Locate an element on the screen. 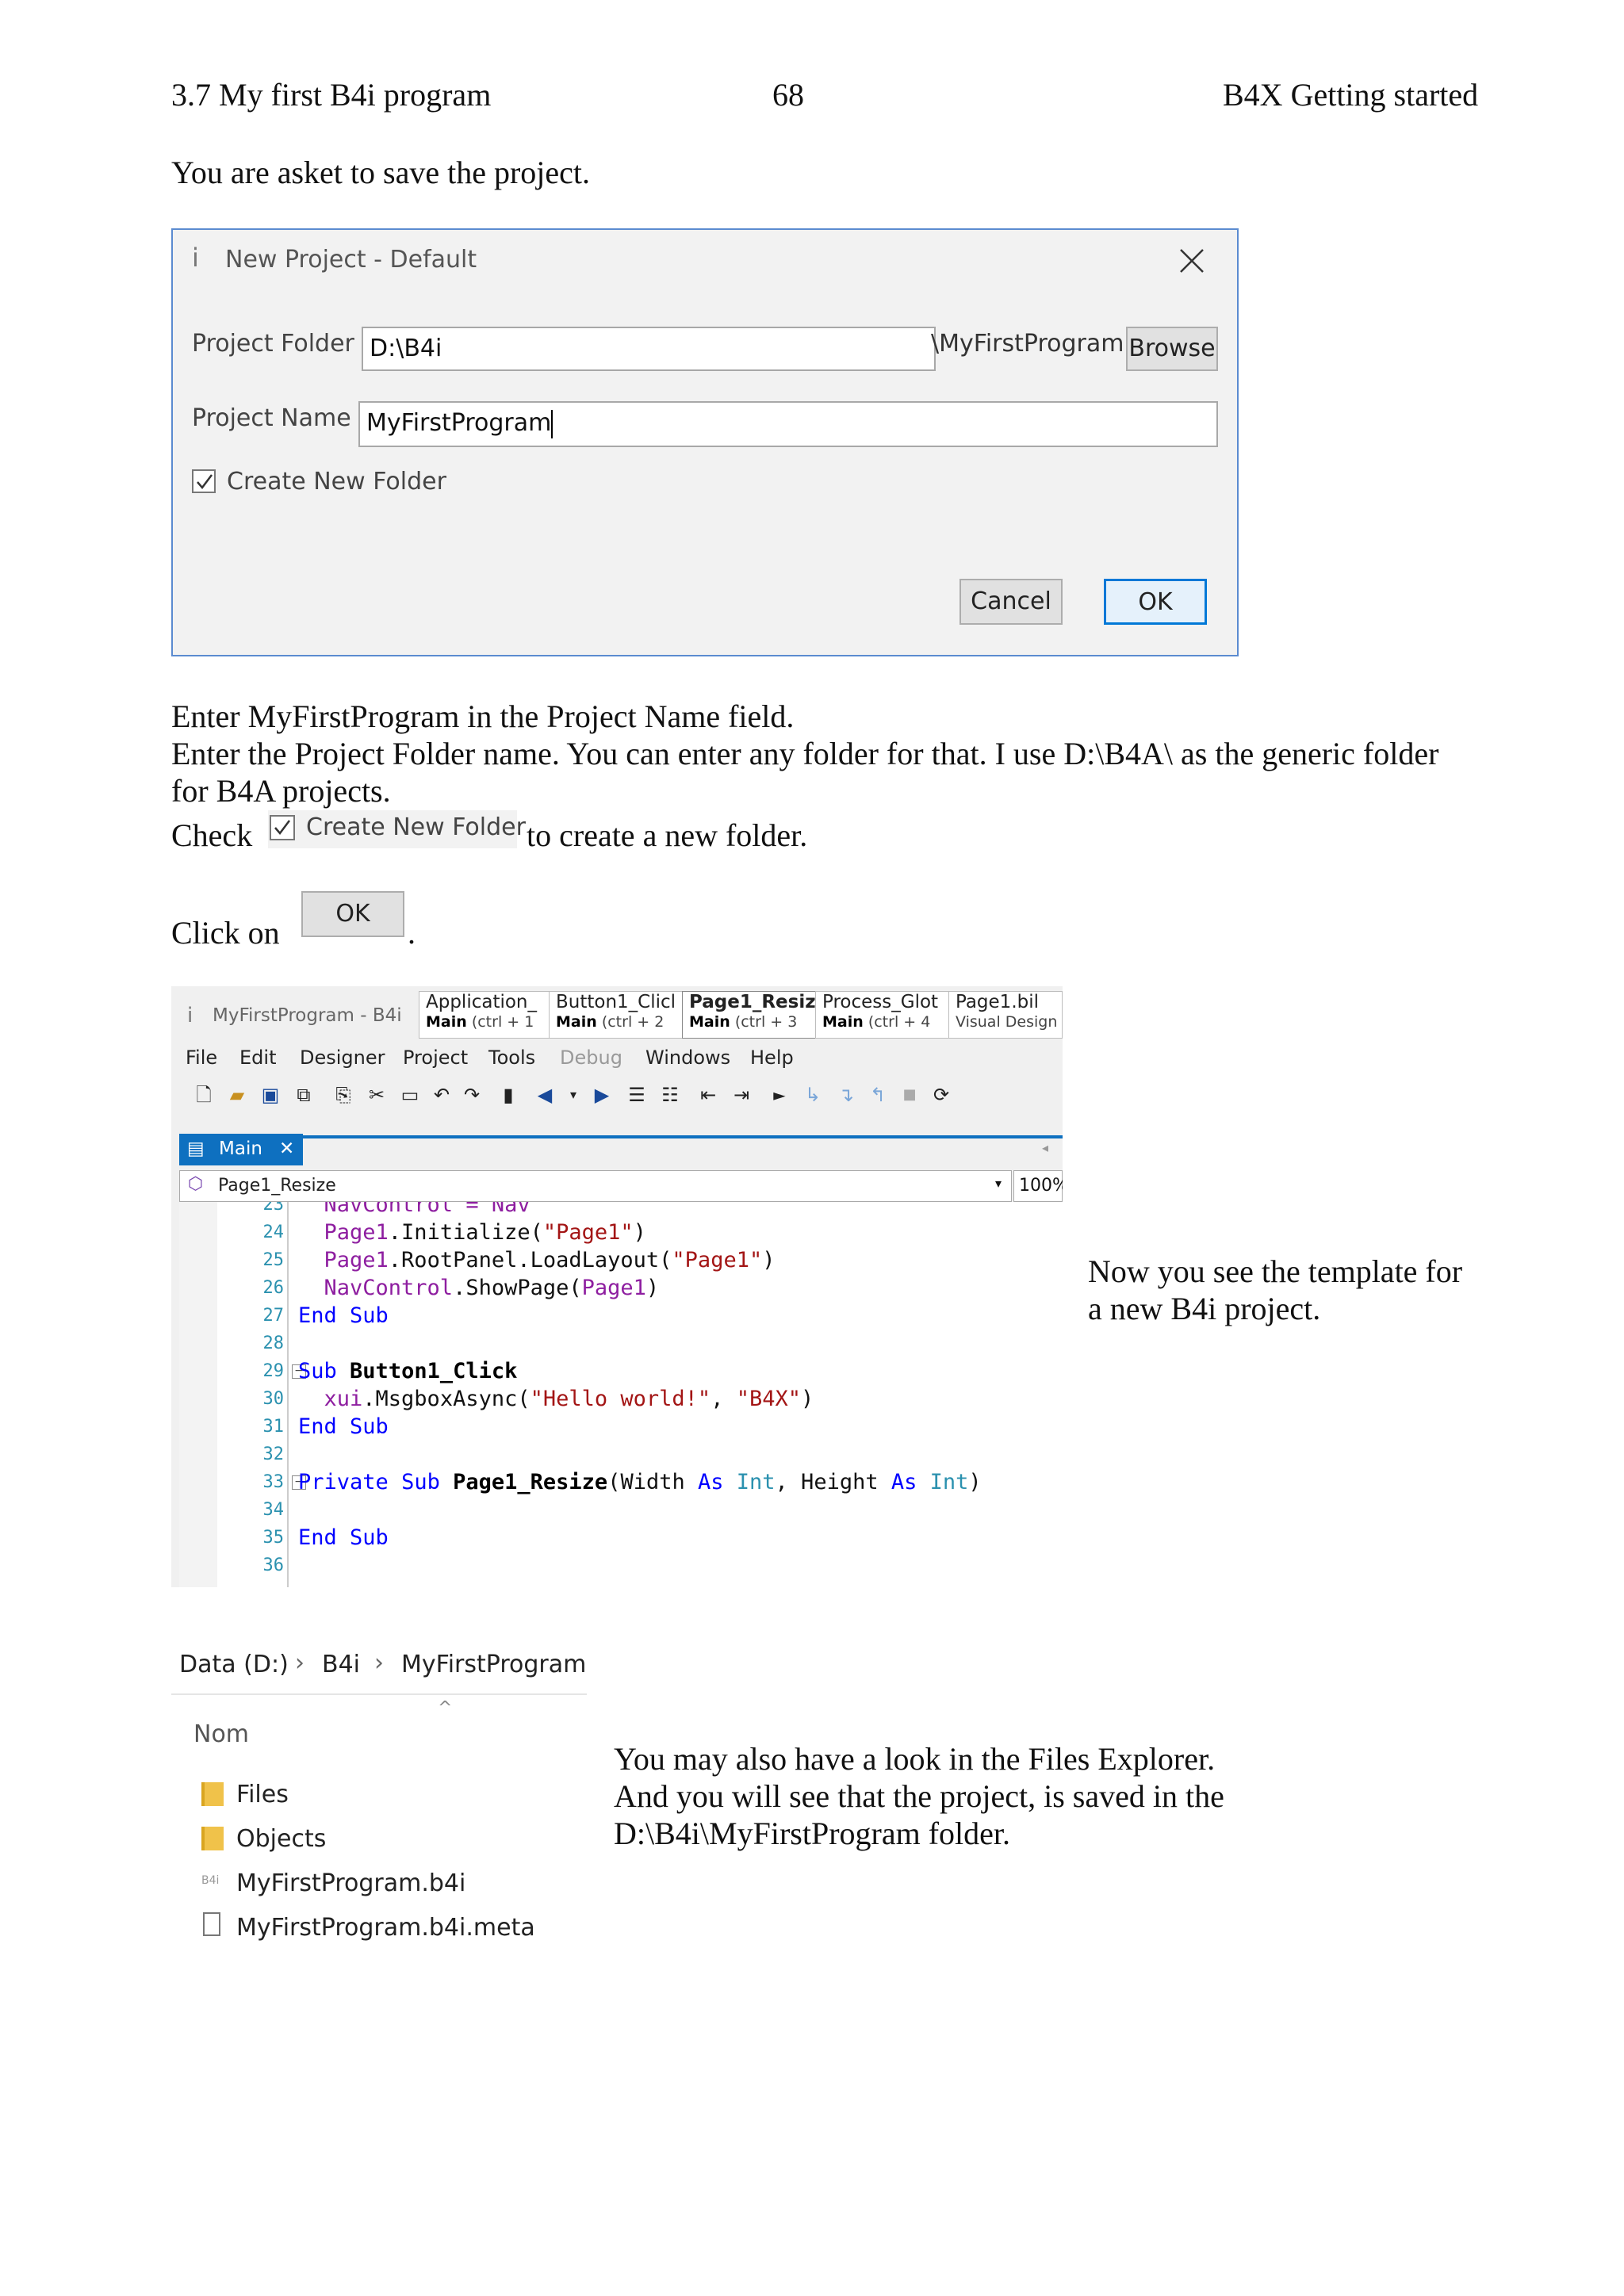  menu-project: Project is located at coordinates (435, 1058).